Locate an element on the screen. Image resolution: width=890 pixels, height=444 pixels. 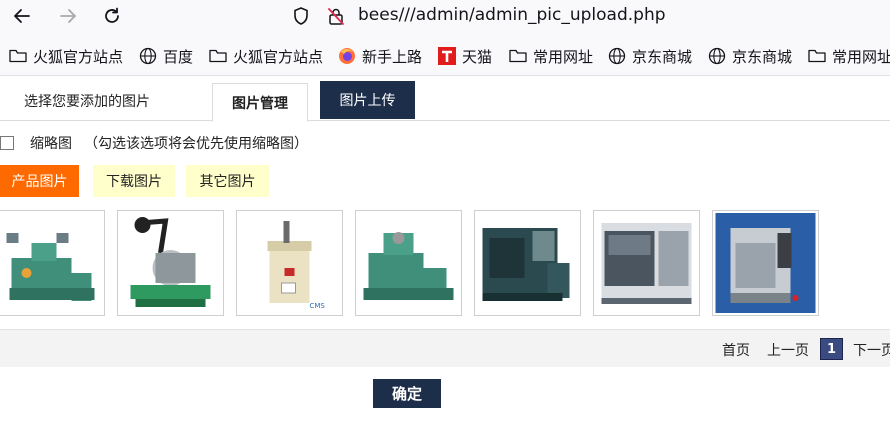
tab-select-label: 选择您要添加的图片 is located at coordinates (87, 102).